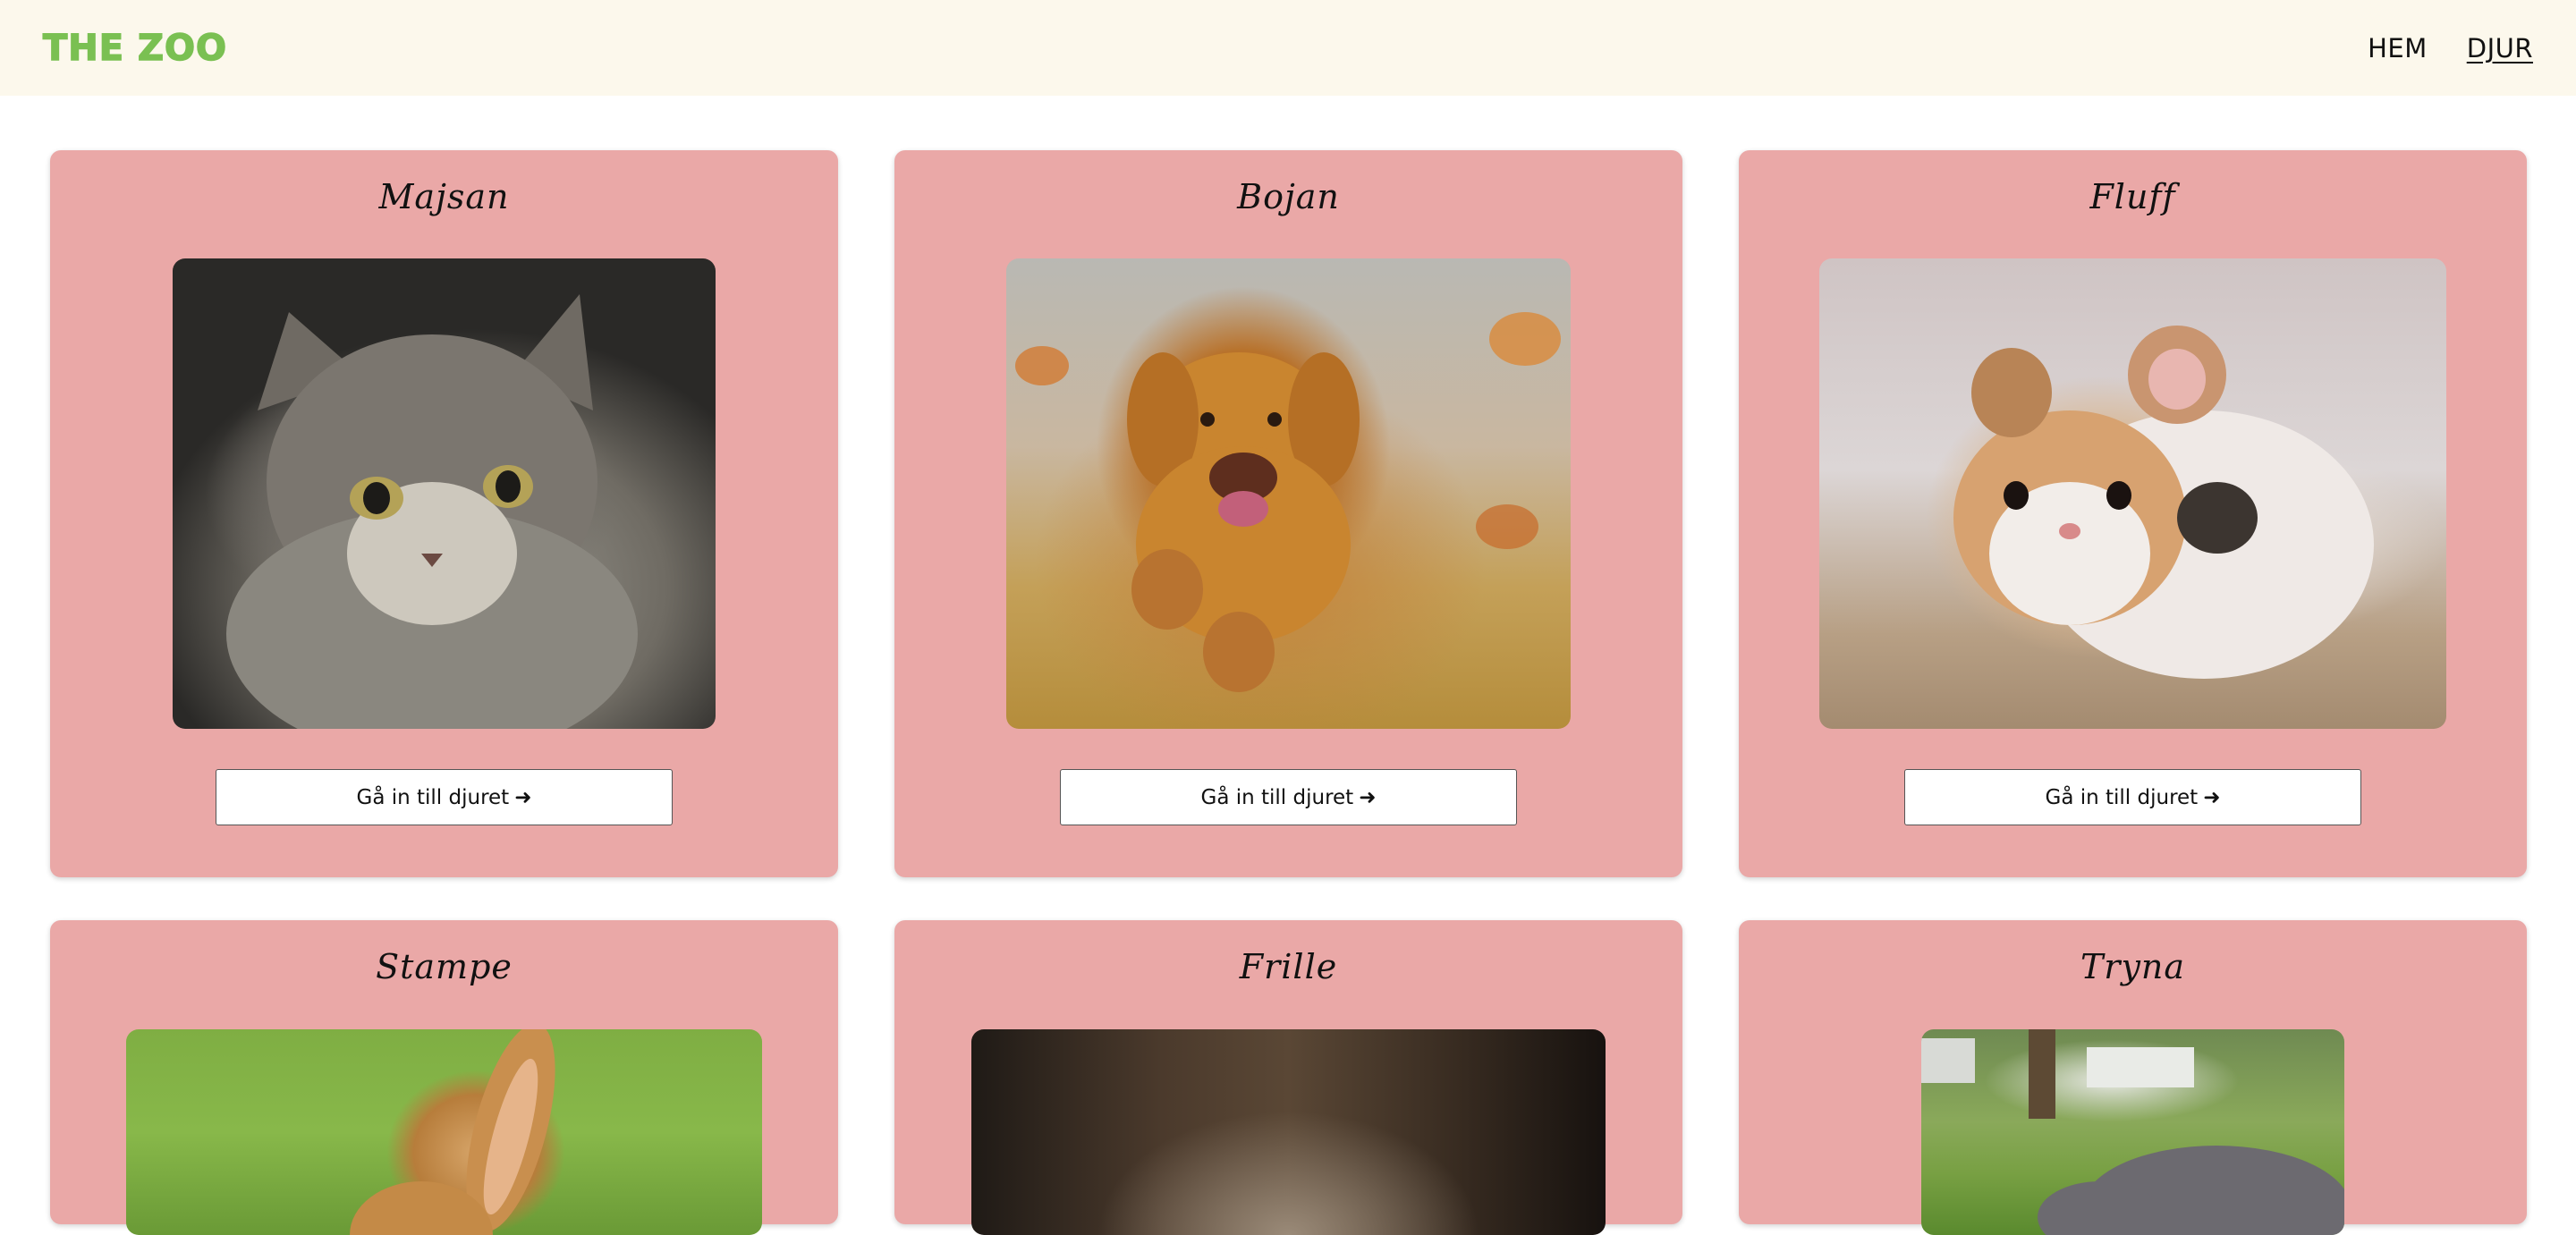 This screenshot has width=2576, height=1235. I want to click on animal-name: Frille, so click(1288, 967).